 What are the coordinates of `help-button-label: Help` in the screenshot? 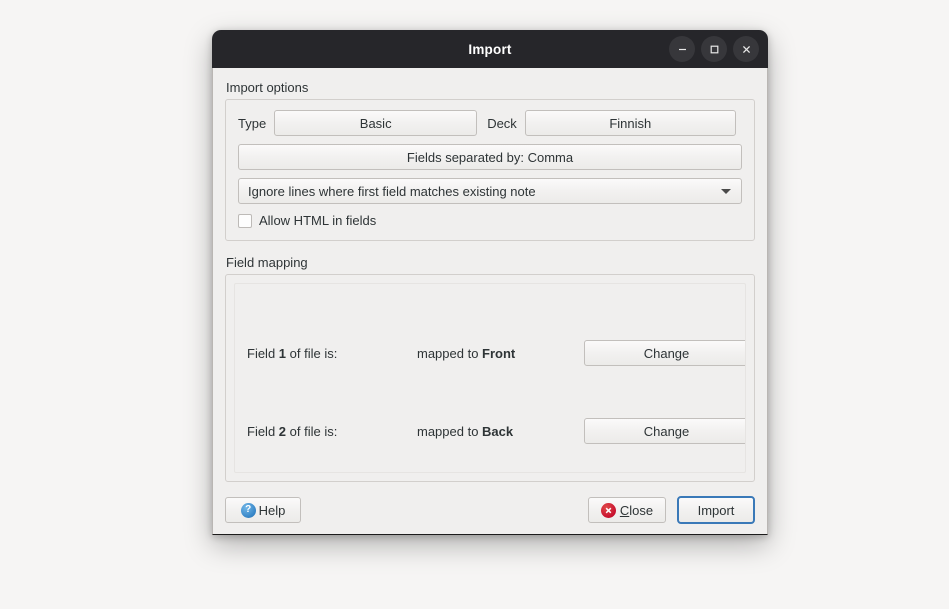 It's located at (272, 510).